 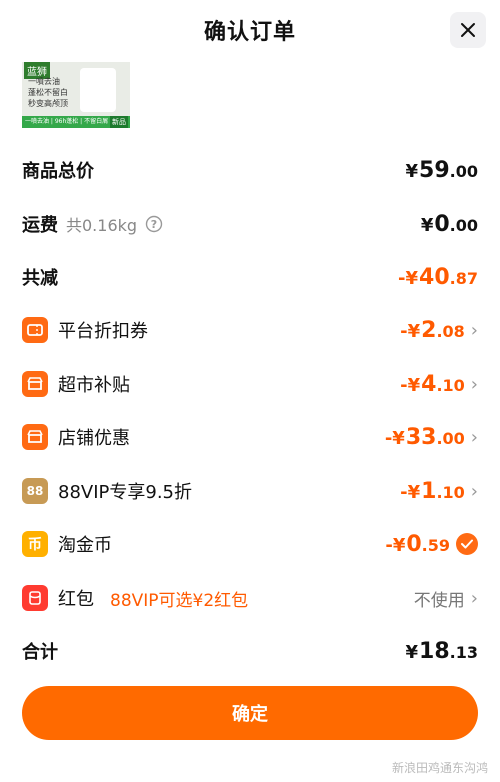 I want to click on redpacket-promo: 88VIP可选¥2红包, so click(x=179, y=600).